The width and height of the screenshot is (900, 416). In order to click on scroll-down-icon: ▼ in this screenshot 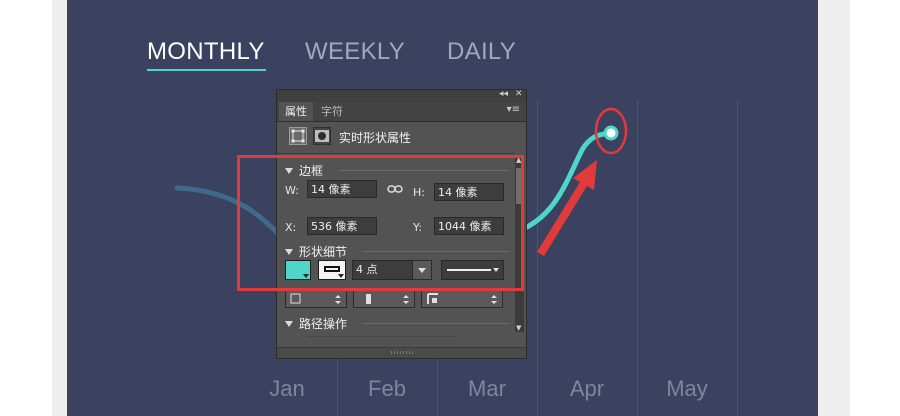, I will do `click(518, 328)`.